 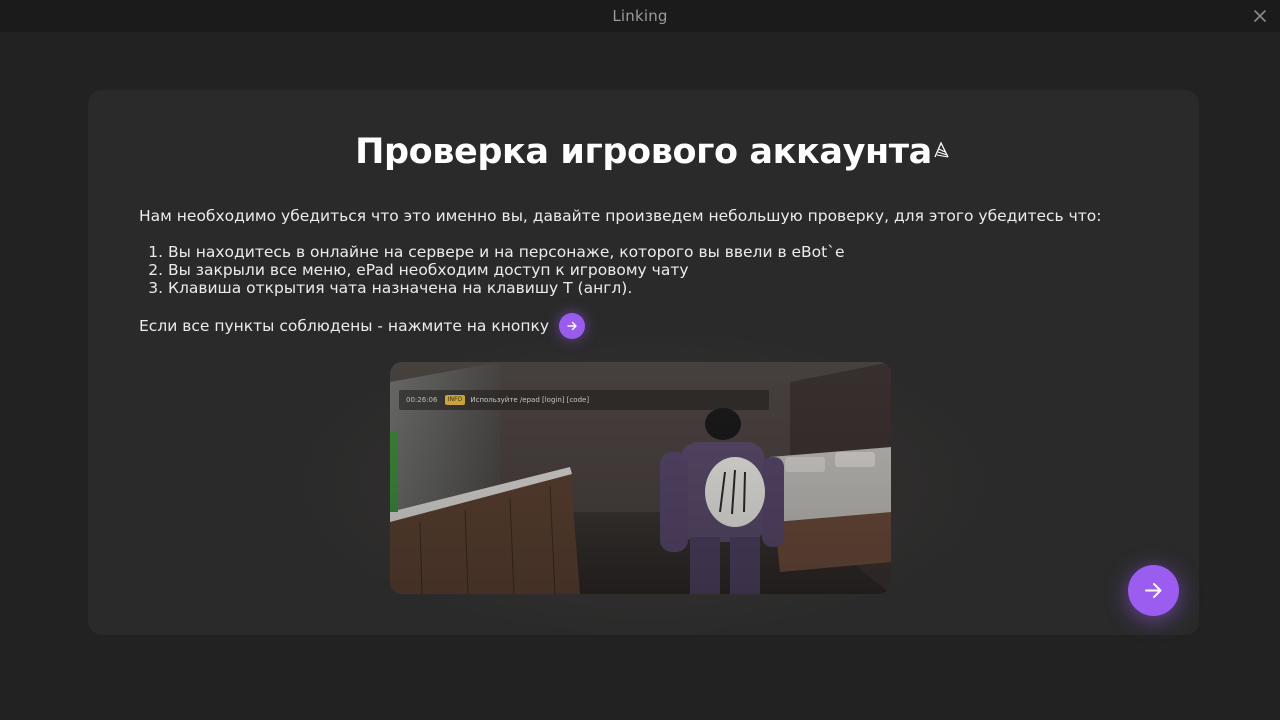 I want to click on step-number: 1., so click(x=155, y=252).